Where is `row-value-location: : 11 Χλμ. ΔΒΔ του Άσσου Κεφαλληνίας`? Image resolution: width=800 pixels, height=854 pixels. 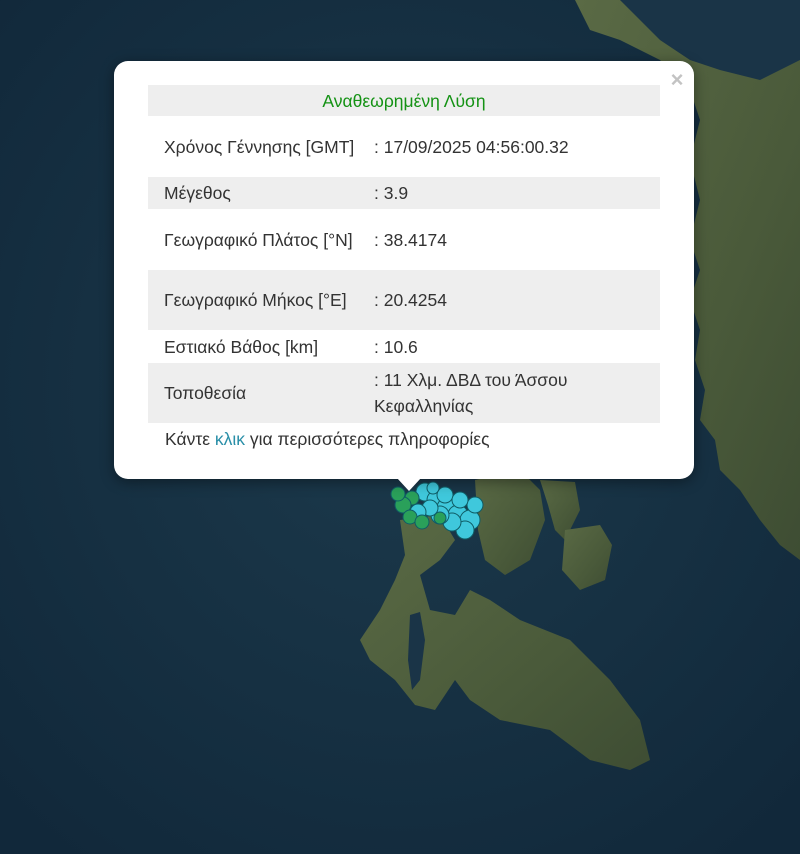 row-value-location: : 11 Χλμ. ΔΒΔ του Άσσου Κεφαλληνίας is located at coordinates (512, 393).